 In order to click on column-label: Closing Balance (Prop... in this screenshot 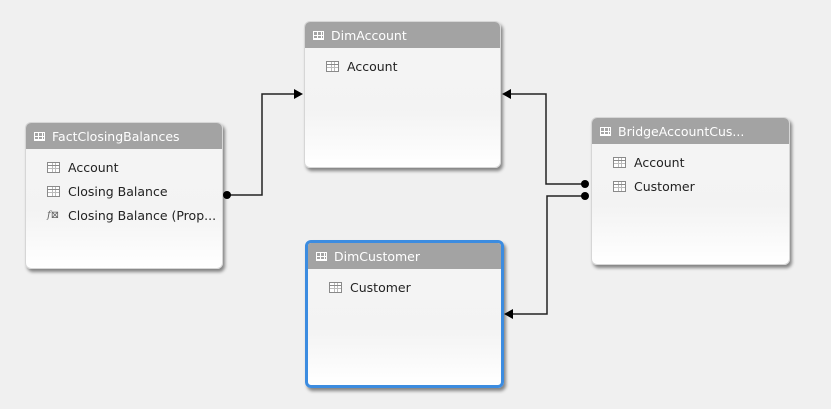, I will do `click(142, 215)`.